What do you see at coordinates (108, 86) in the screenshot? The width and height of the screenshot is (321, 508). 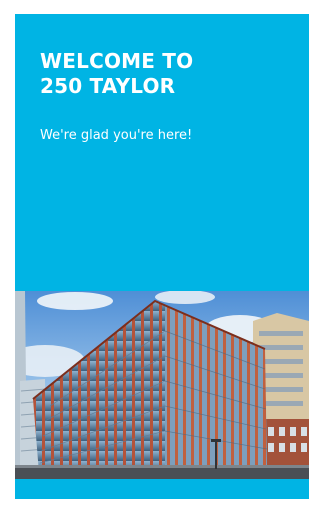 I see `headline-line-2: 250 TAYLOR` at bounding box center [108, 86].